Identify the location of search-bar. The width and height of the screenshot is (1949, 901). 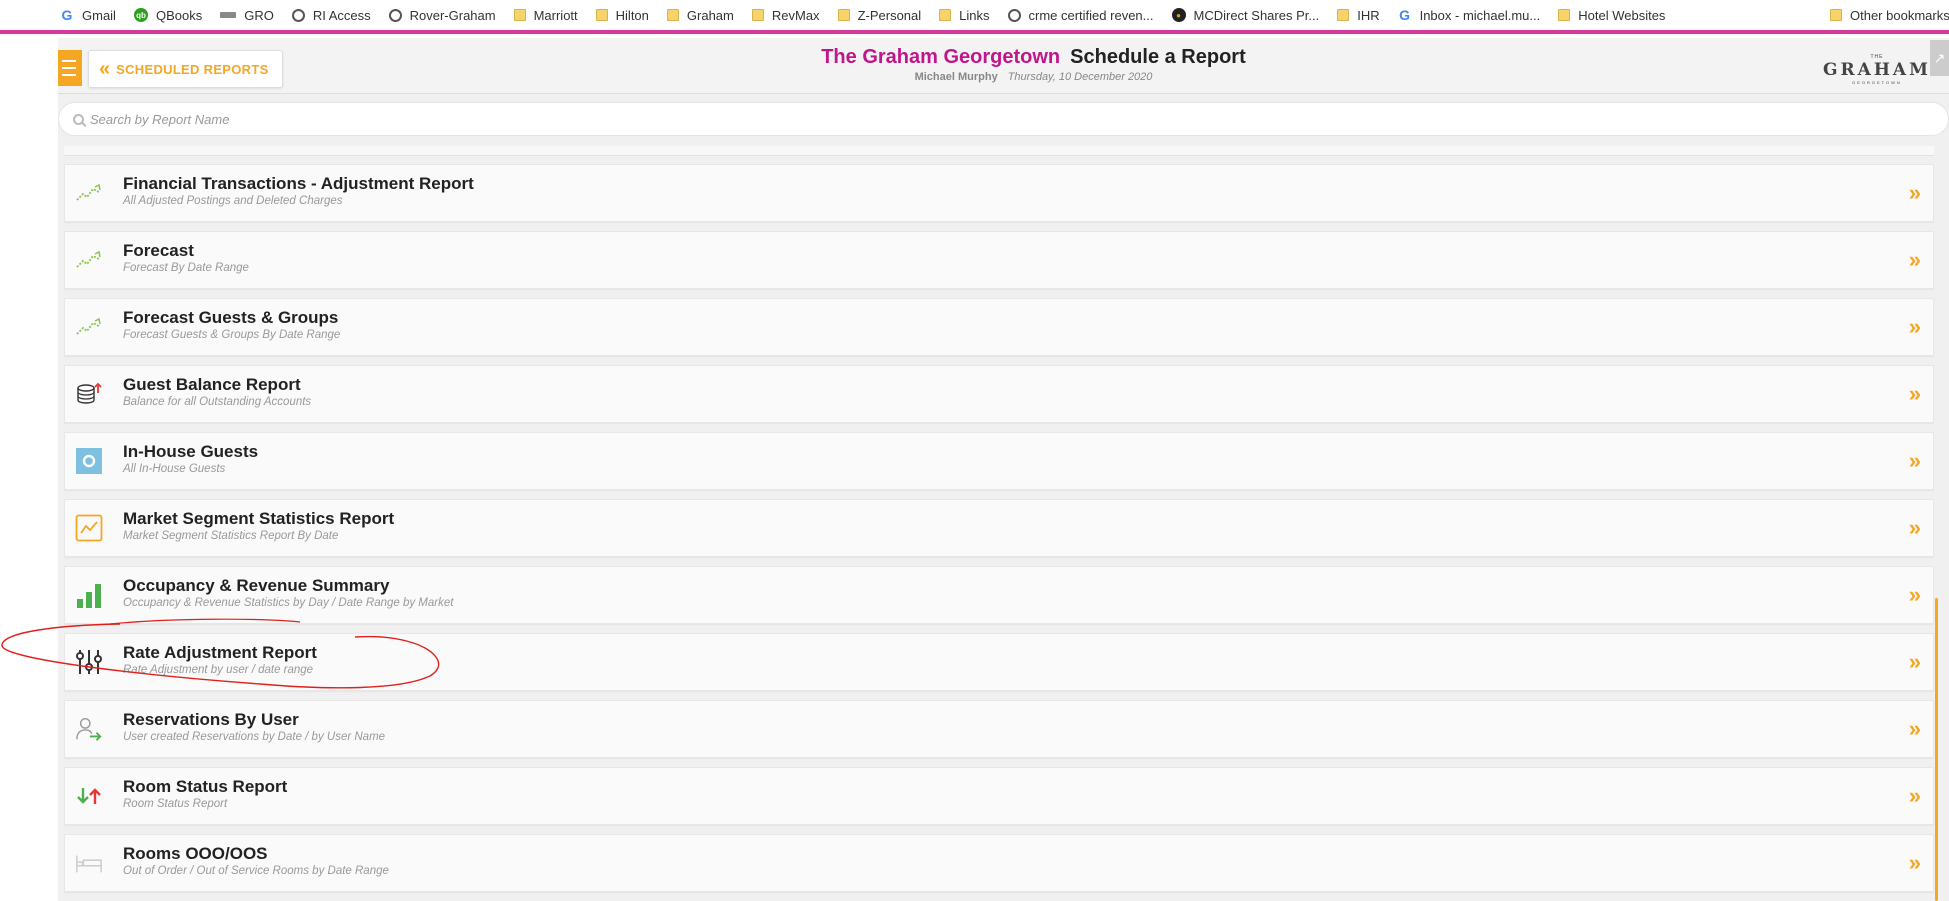
(1003, 119).